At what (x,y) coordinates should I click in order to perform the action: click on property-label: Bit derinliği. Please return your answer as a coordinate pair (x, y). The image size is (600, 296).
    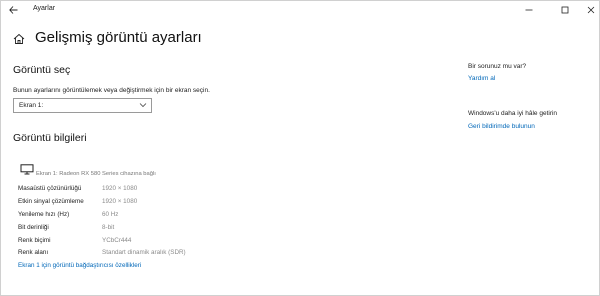
    Looking at the image, I should click on (33, 227).